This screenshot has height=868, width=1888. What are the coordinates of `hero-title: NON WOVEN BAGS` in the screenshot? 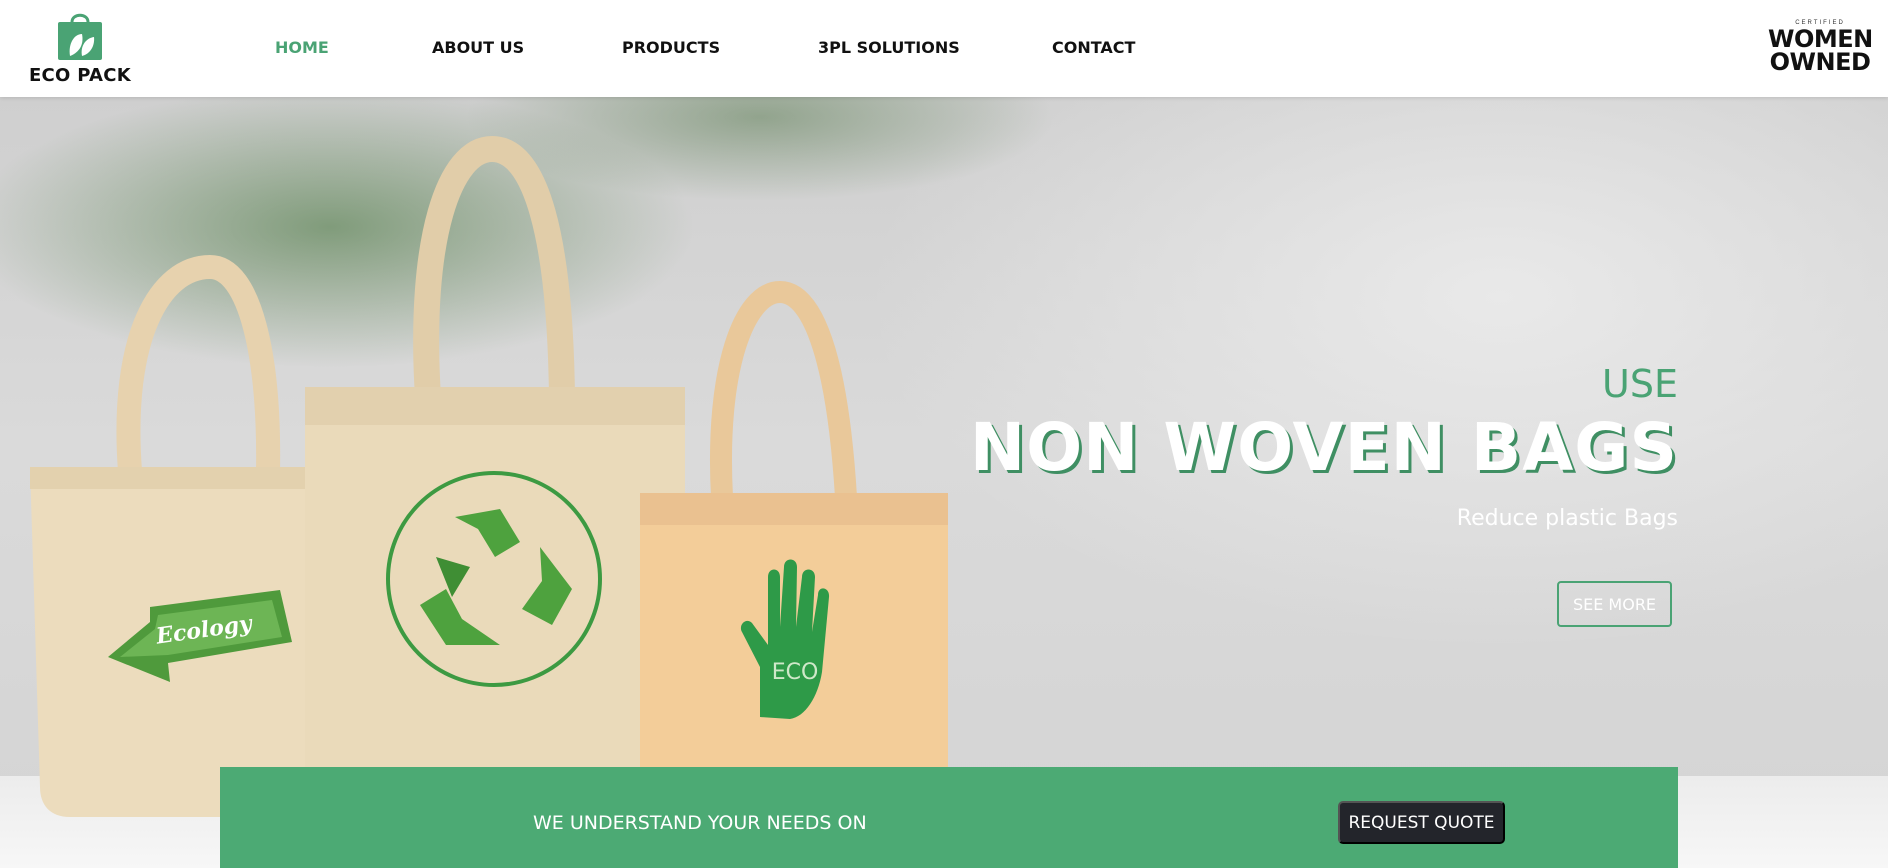 It's located at (1323, 447).